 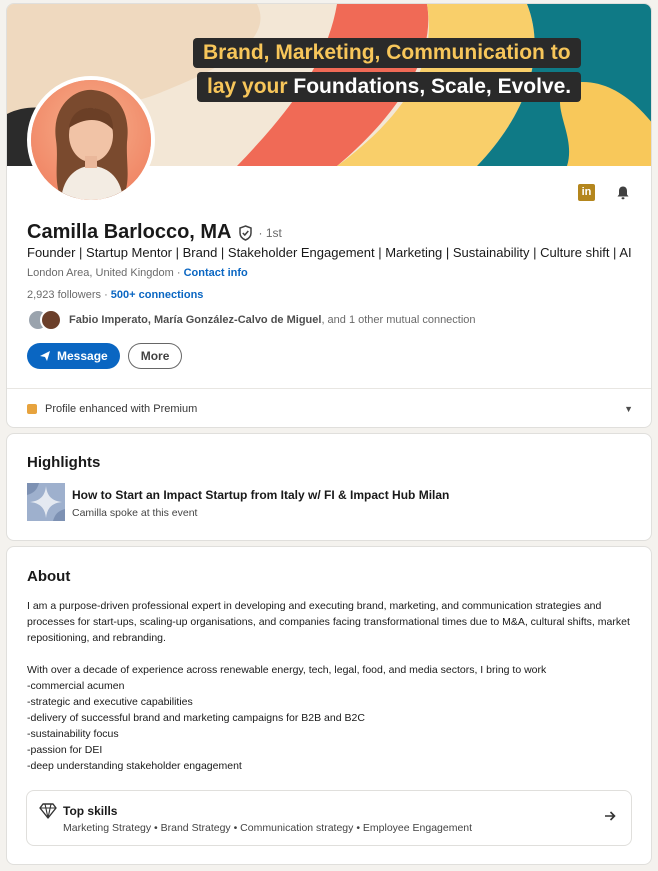 What do you see at coordinates (329, 407) in the screenshot?
I see `premium-bar: Profile enhanced with Premium ▼` at bounding box center [329, 407].